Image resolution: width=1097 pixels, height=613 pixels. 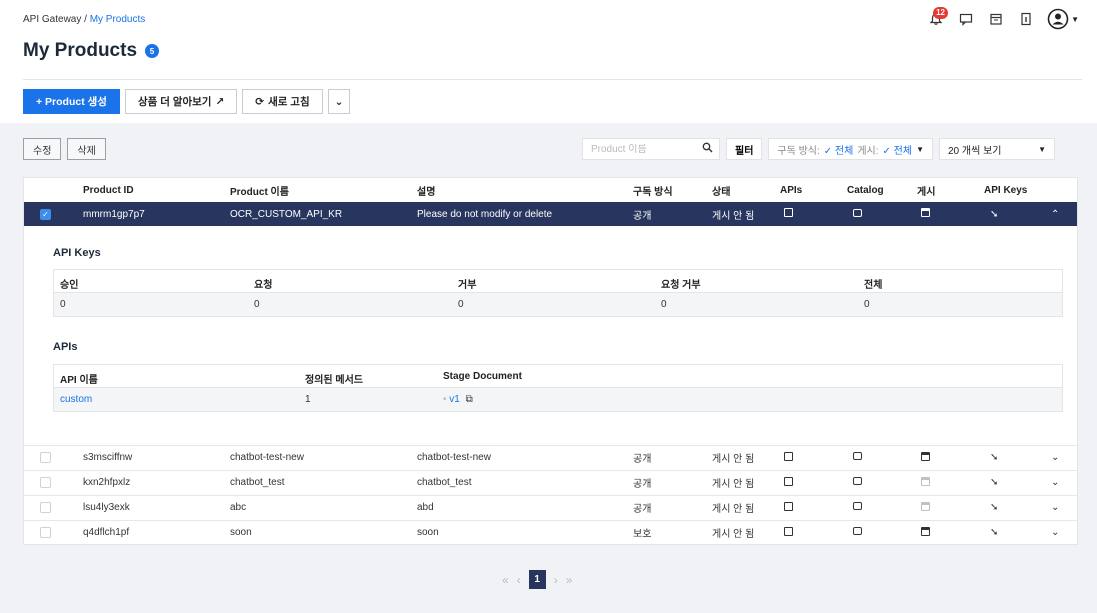 I want to click on col-status: 상태, so click(x=721, y=190).